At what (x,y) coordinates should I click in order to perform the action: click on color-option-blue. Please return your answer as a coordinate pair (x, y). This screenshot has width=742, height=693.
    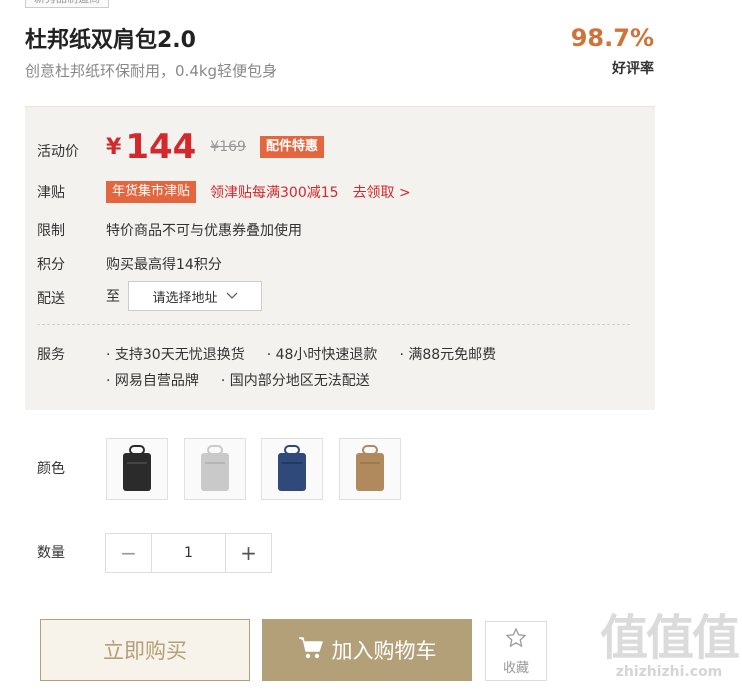
    Looking at the image, I should click on (292, 469).